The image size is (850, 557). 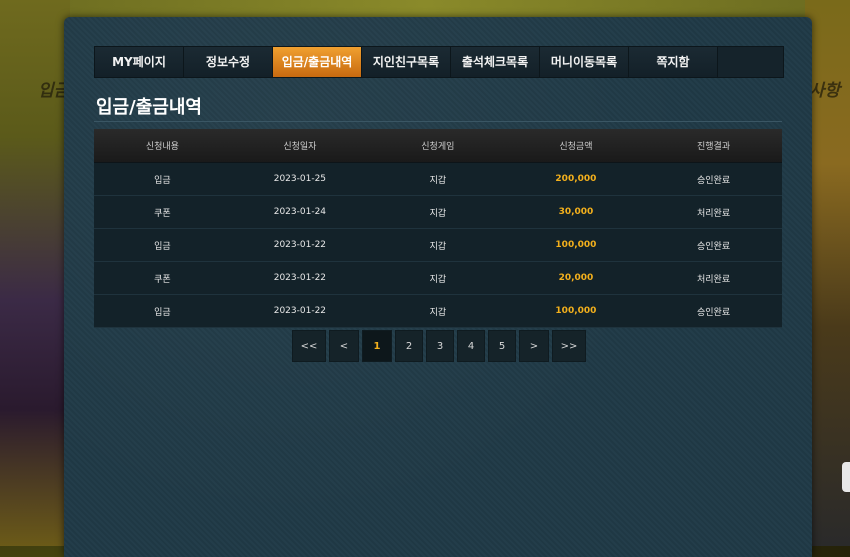 I want to click on header-result: 진행결과, so click(x=713, y=146).